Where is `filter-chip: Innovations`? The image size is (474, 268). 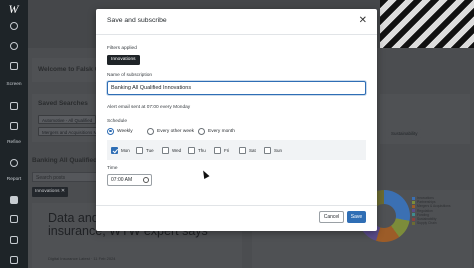 filter-chip: Innovations is located at coordinates (123, 60).